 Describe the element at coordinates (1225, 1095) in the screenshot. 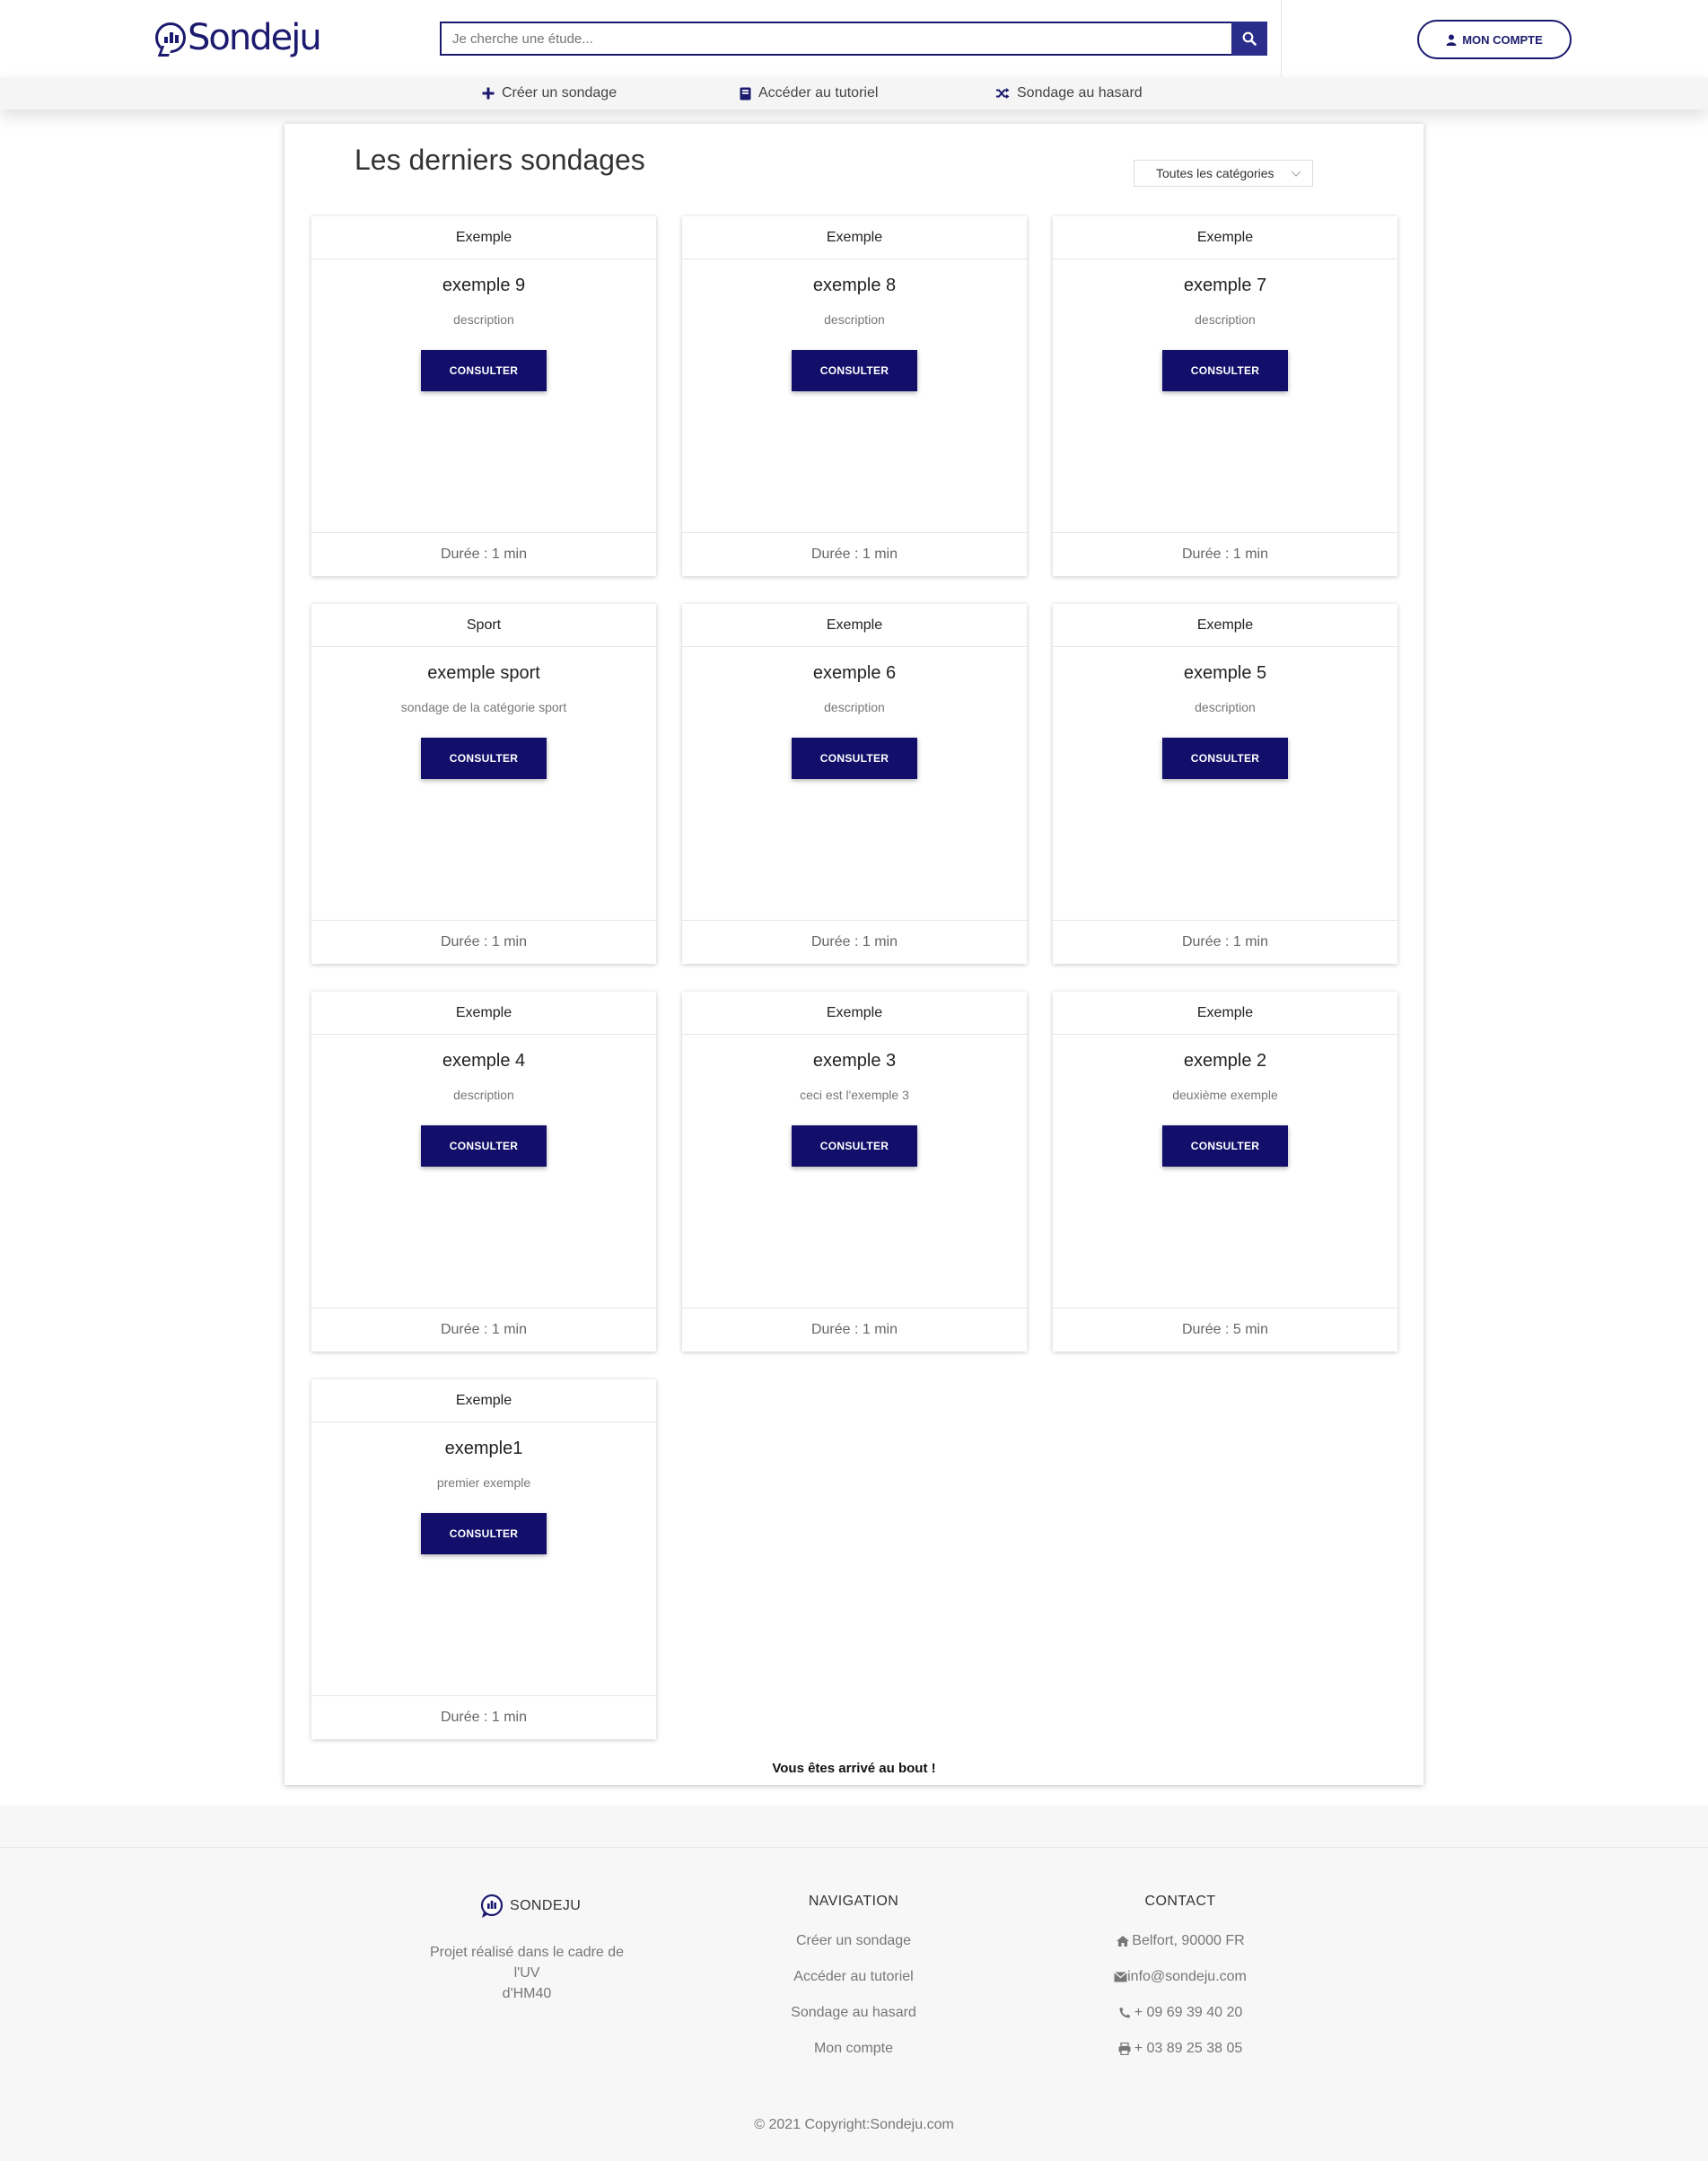

I see `survey-card-description: deuxième exemple` at that location.